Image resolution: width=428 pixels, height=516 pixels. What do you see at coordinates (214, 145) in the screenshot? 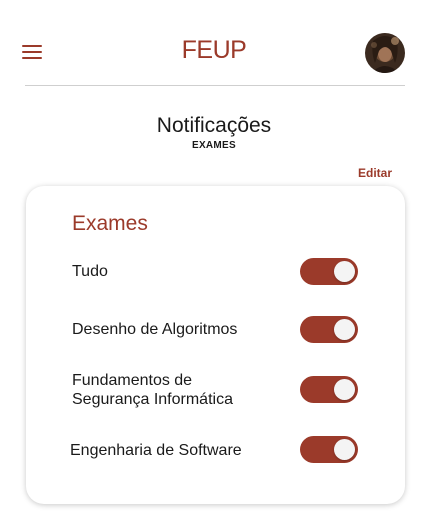
I see `page-subtitle: EXAMES` at bounding box center [214, 145].